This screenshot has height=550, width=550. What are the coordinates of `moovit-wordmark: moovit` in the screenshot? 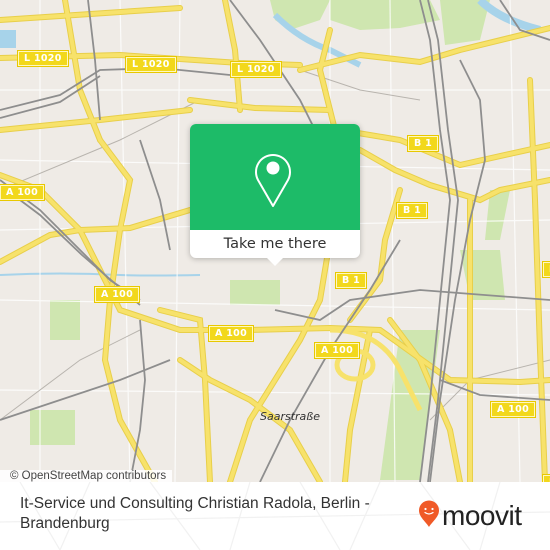 It's located at (482, 515).